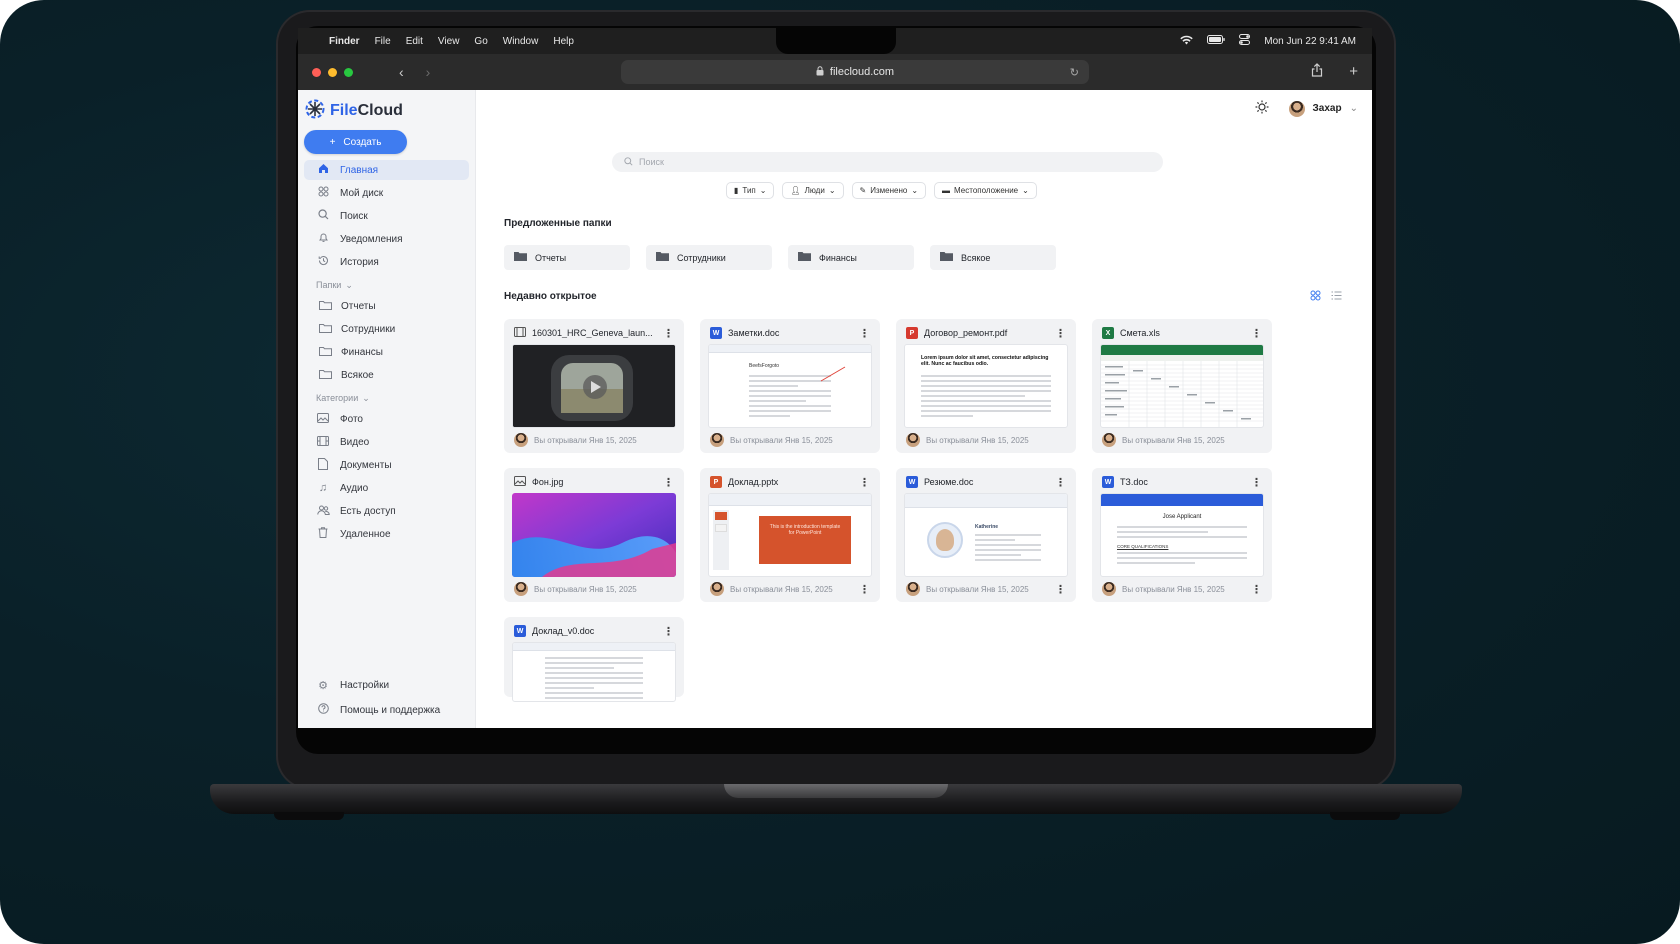 The width and height of the screenshot is (1680, 944). I want to click on sidebar-item-home: Главная, so click(386, 170).